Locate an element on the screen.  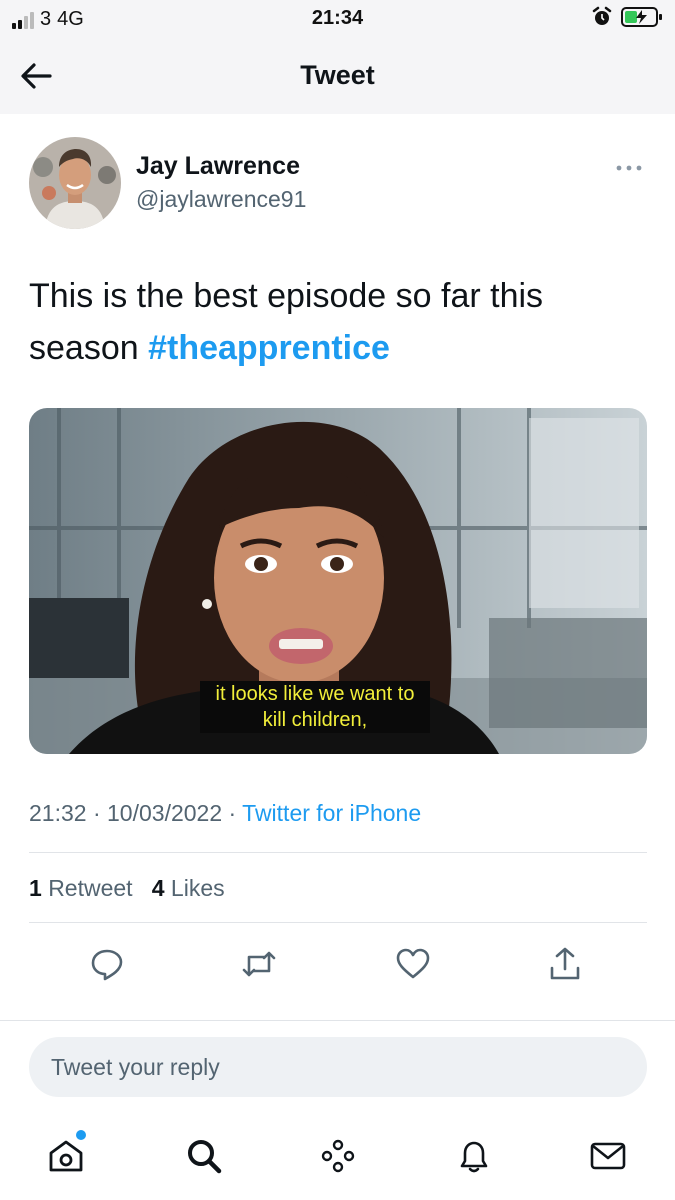
retweet-icon is located at coordinates (259, 964).